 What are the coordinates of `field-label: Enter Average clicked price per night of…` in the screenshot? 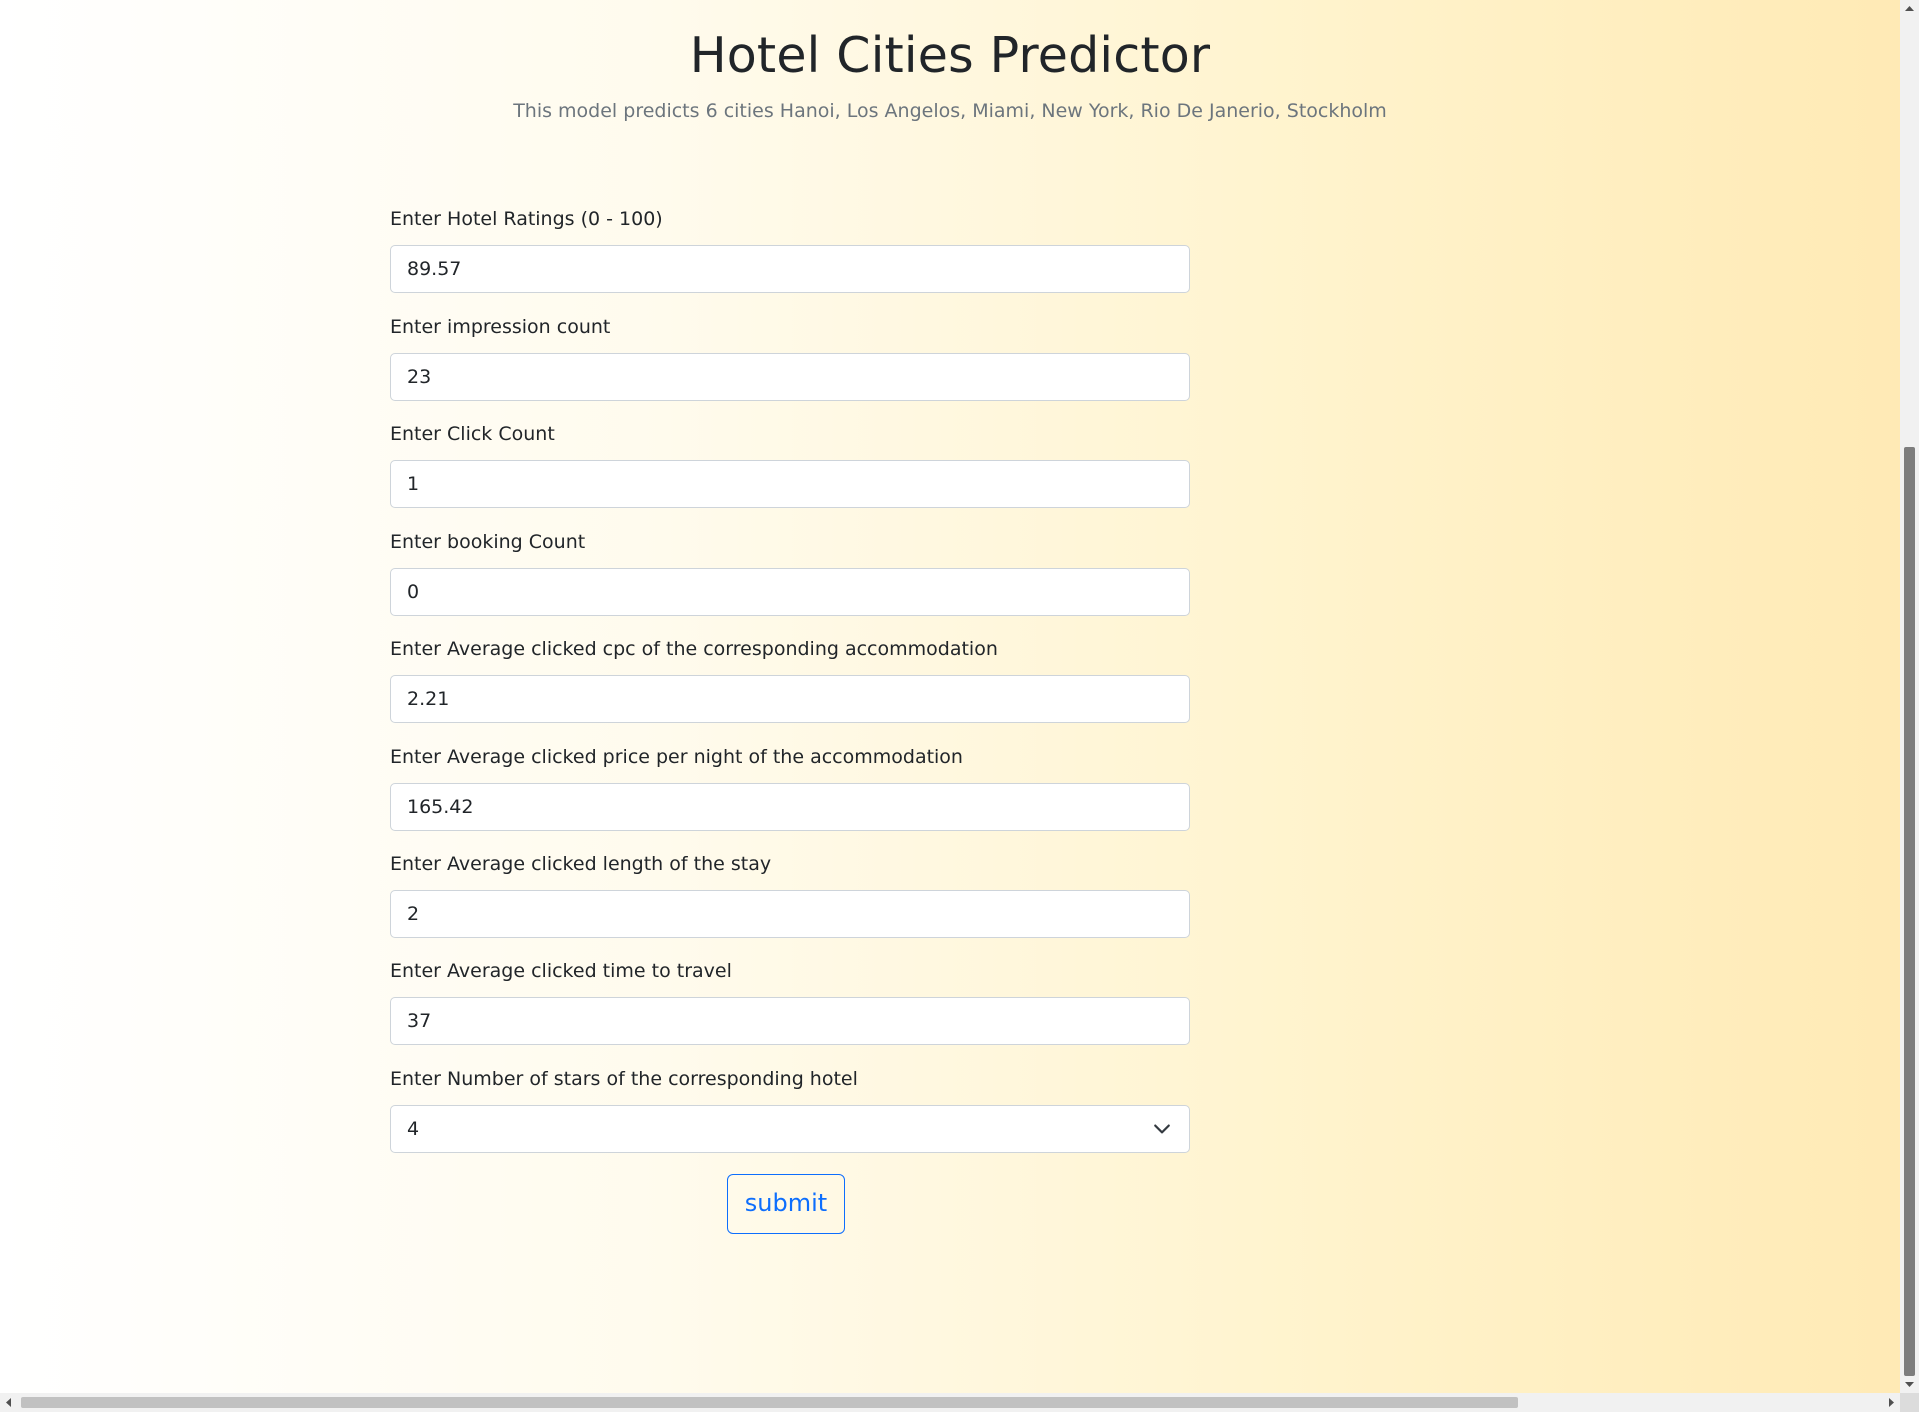 It's located at (676, 757).